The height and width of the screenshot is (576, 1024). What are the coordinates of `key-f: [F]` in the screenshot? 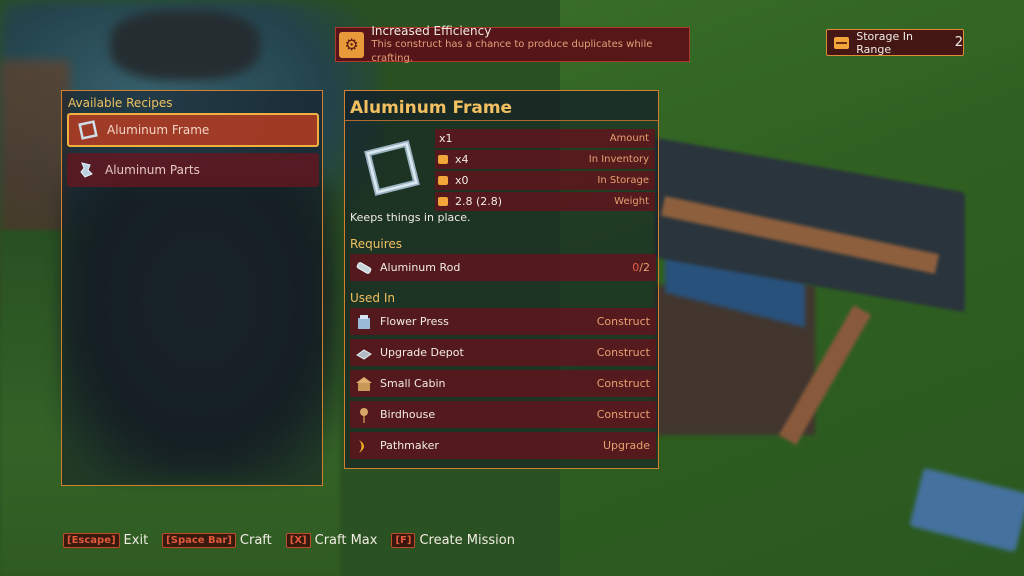 It's located at (403, 540).